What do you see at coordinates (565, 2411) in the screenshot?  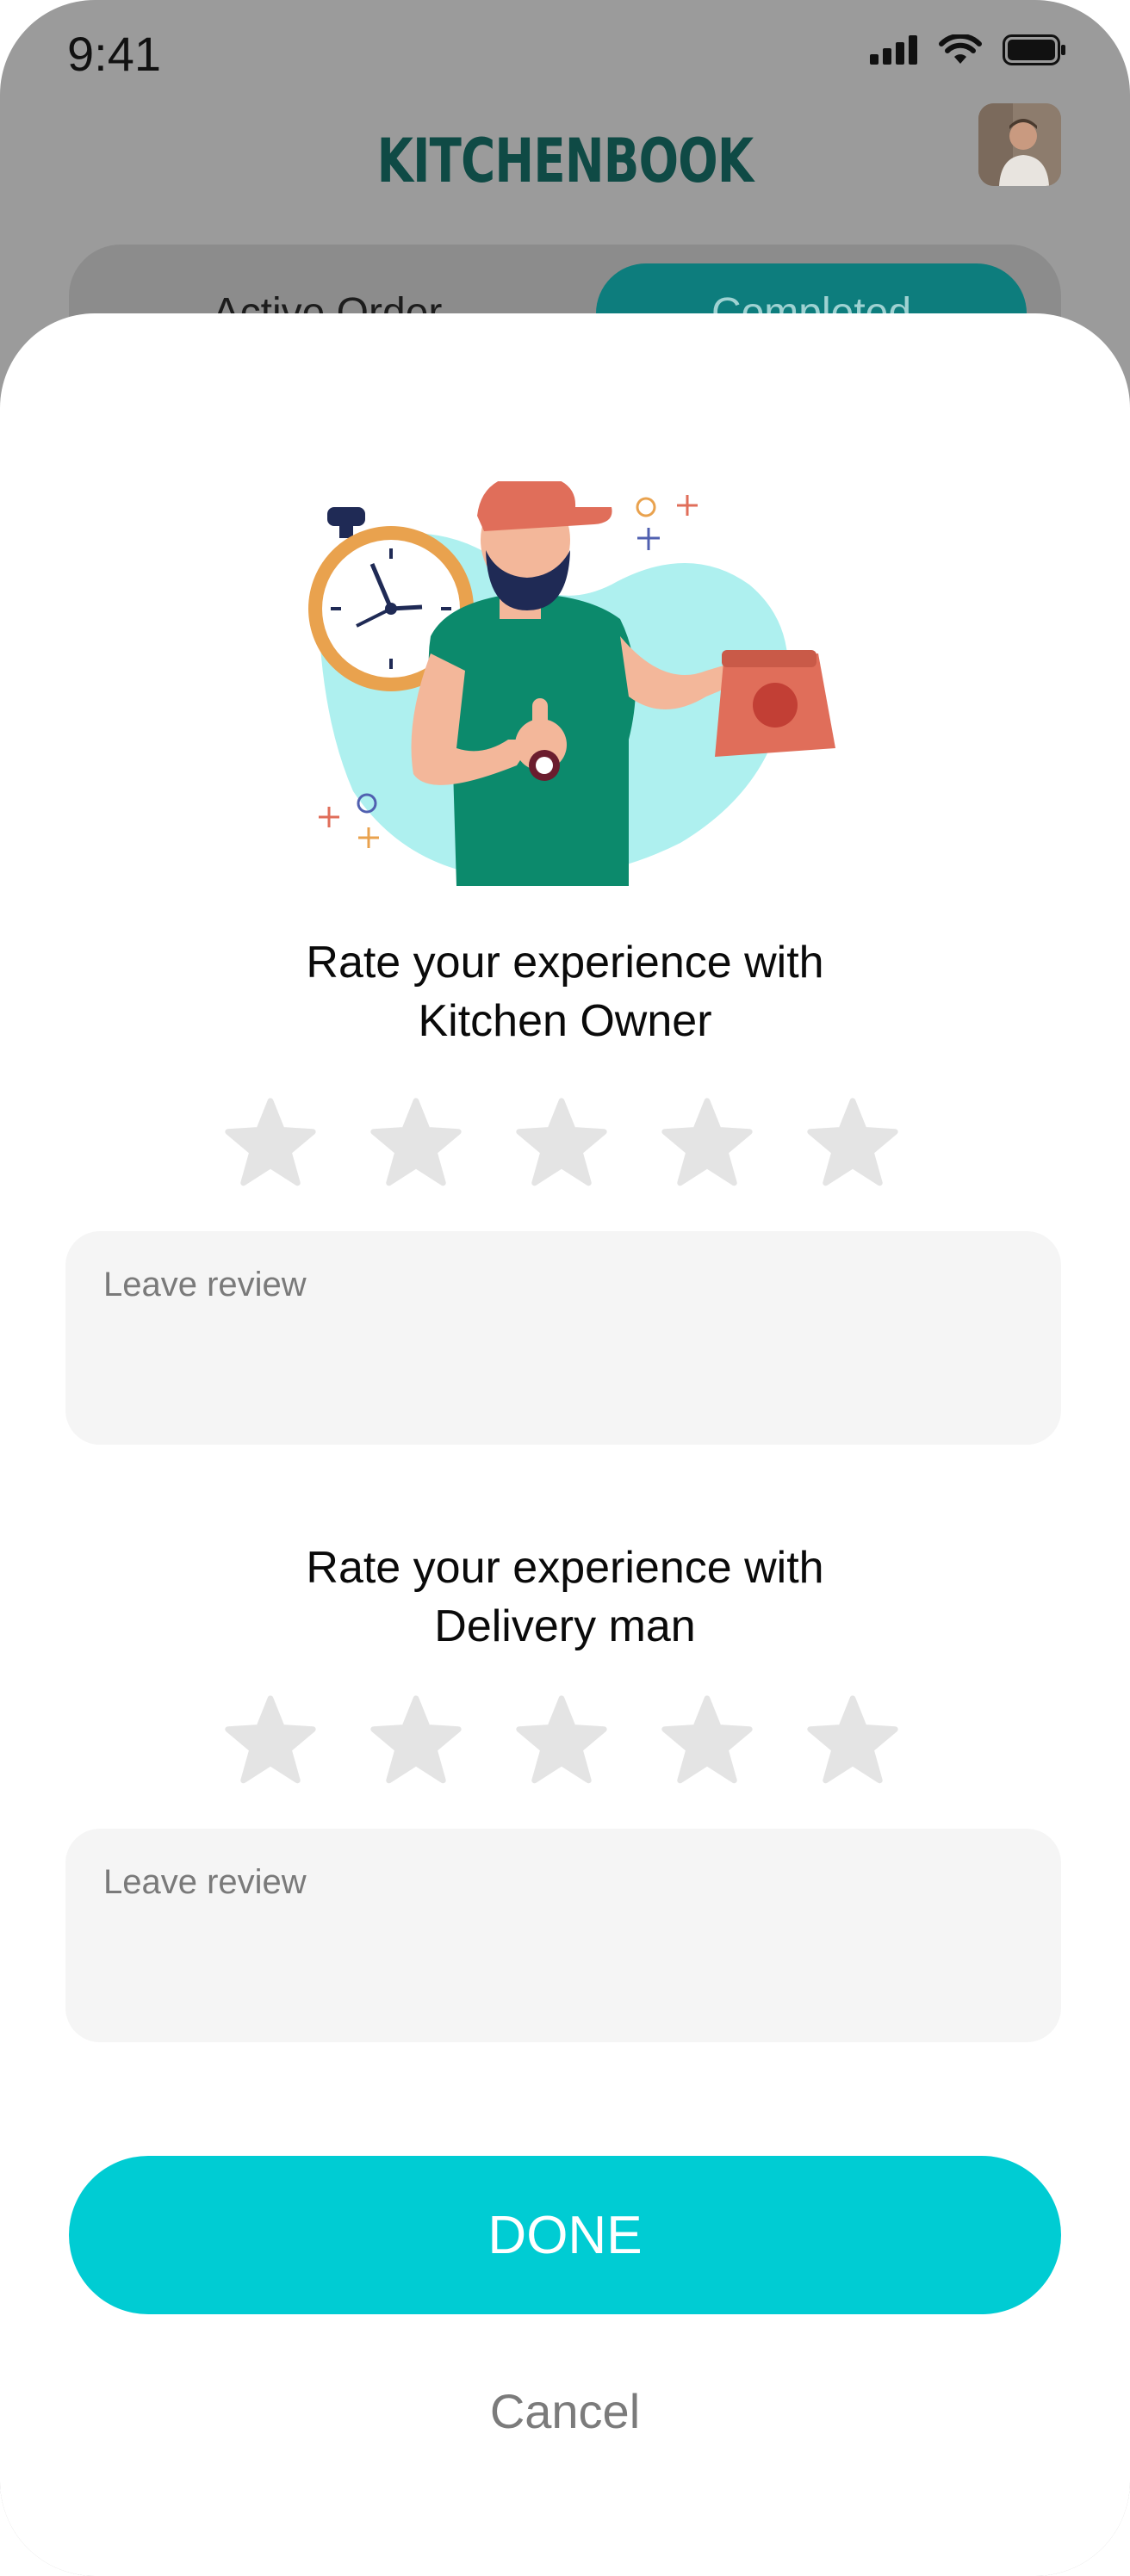 I see `cancel-button: Cancel` at bounding box center [565, 2411].